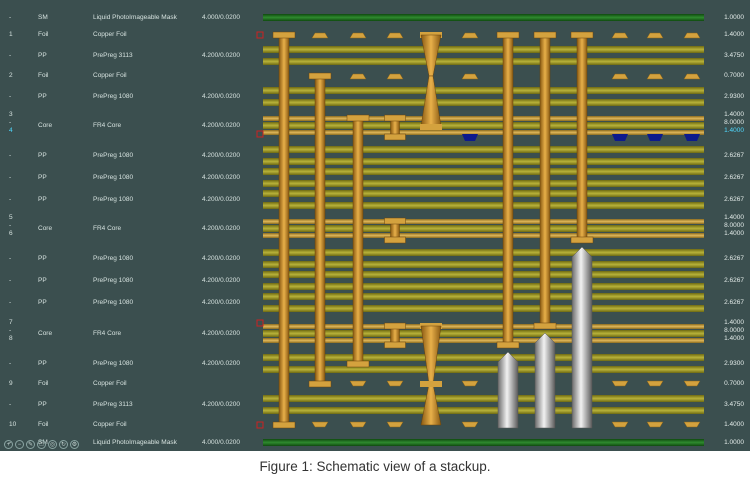 The image size is (750, 478). What do you see at coordinates (11, 130) in the screenshot?
I see `layer-number: 4` at bounding box center [11, 130].